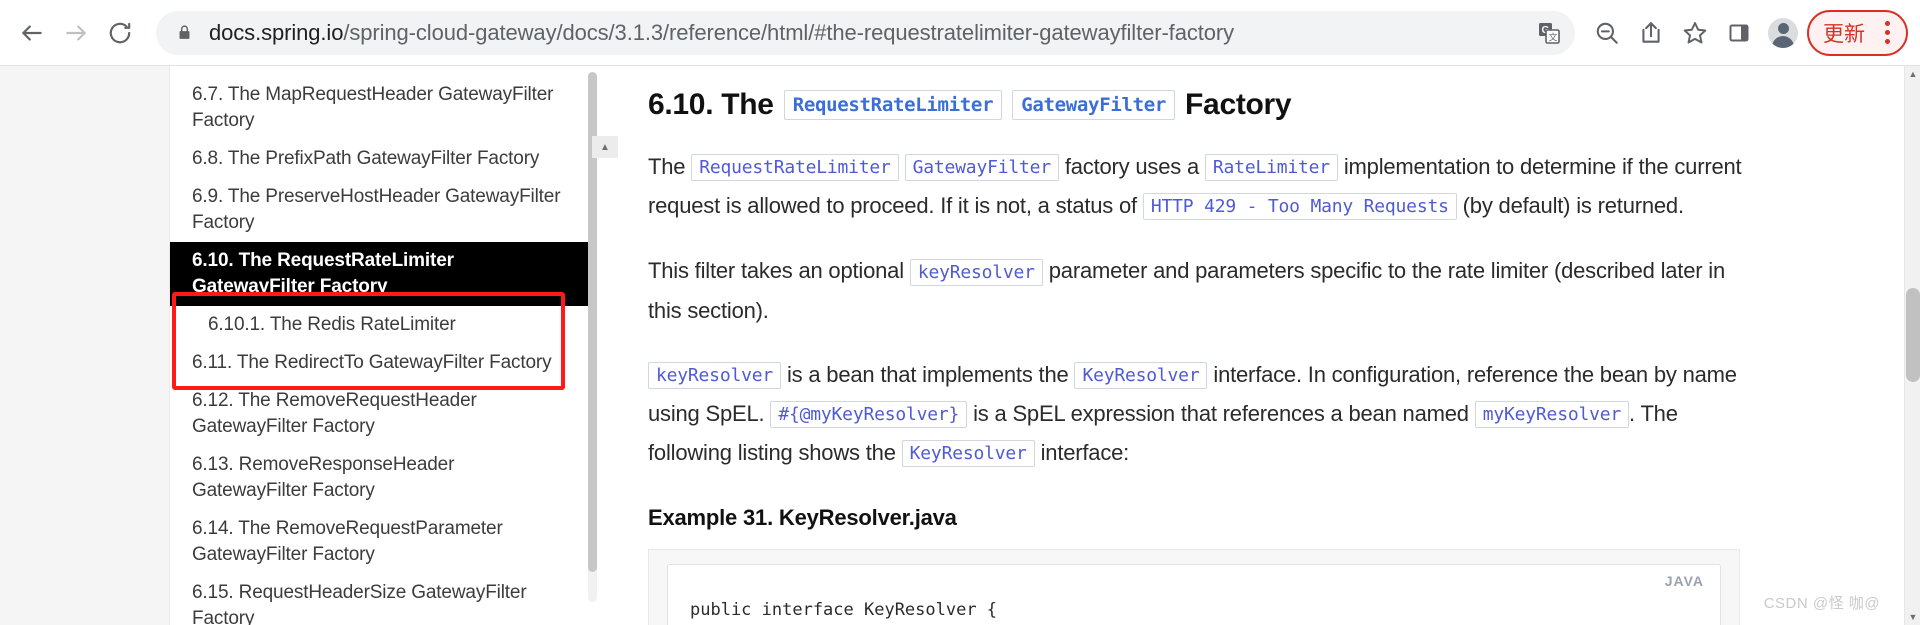 The width and height of the screenshot is (1920, 625). I want to click on lock-icon, so click(184, 32).